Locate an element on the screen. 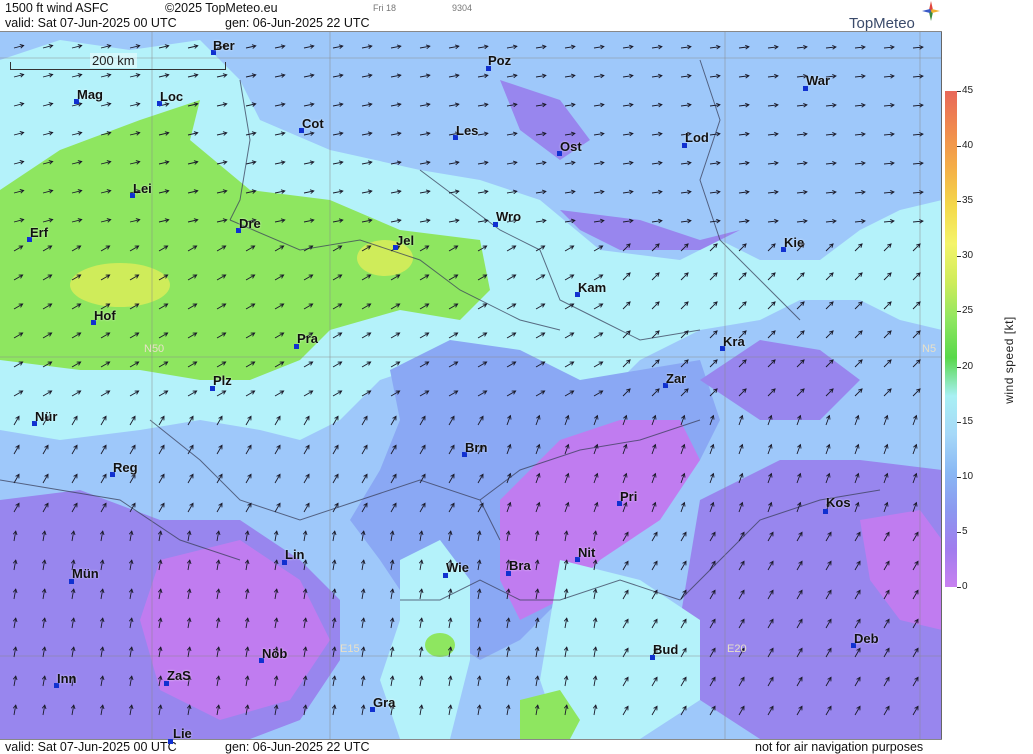 Image resolution: width=1033 pixels, height=754 pixels. colorbar-tick-label: 10 is located at coordinates (968, 476).